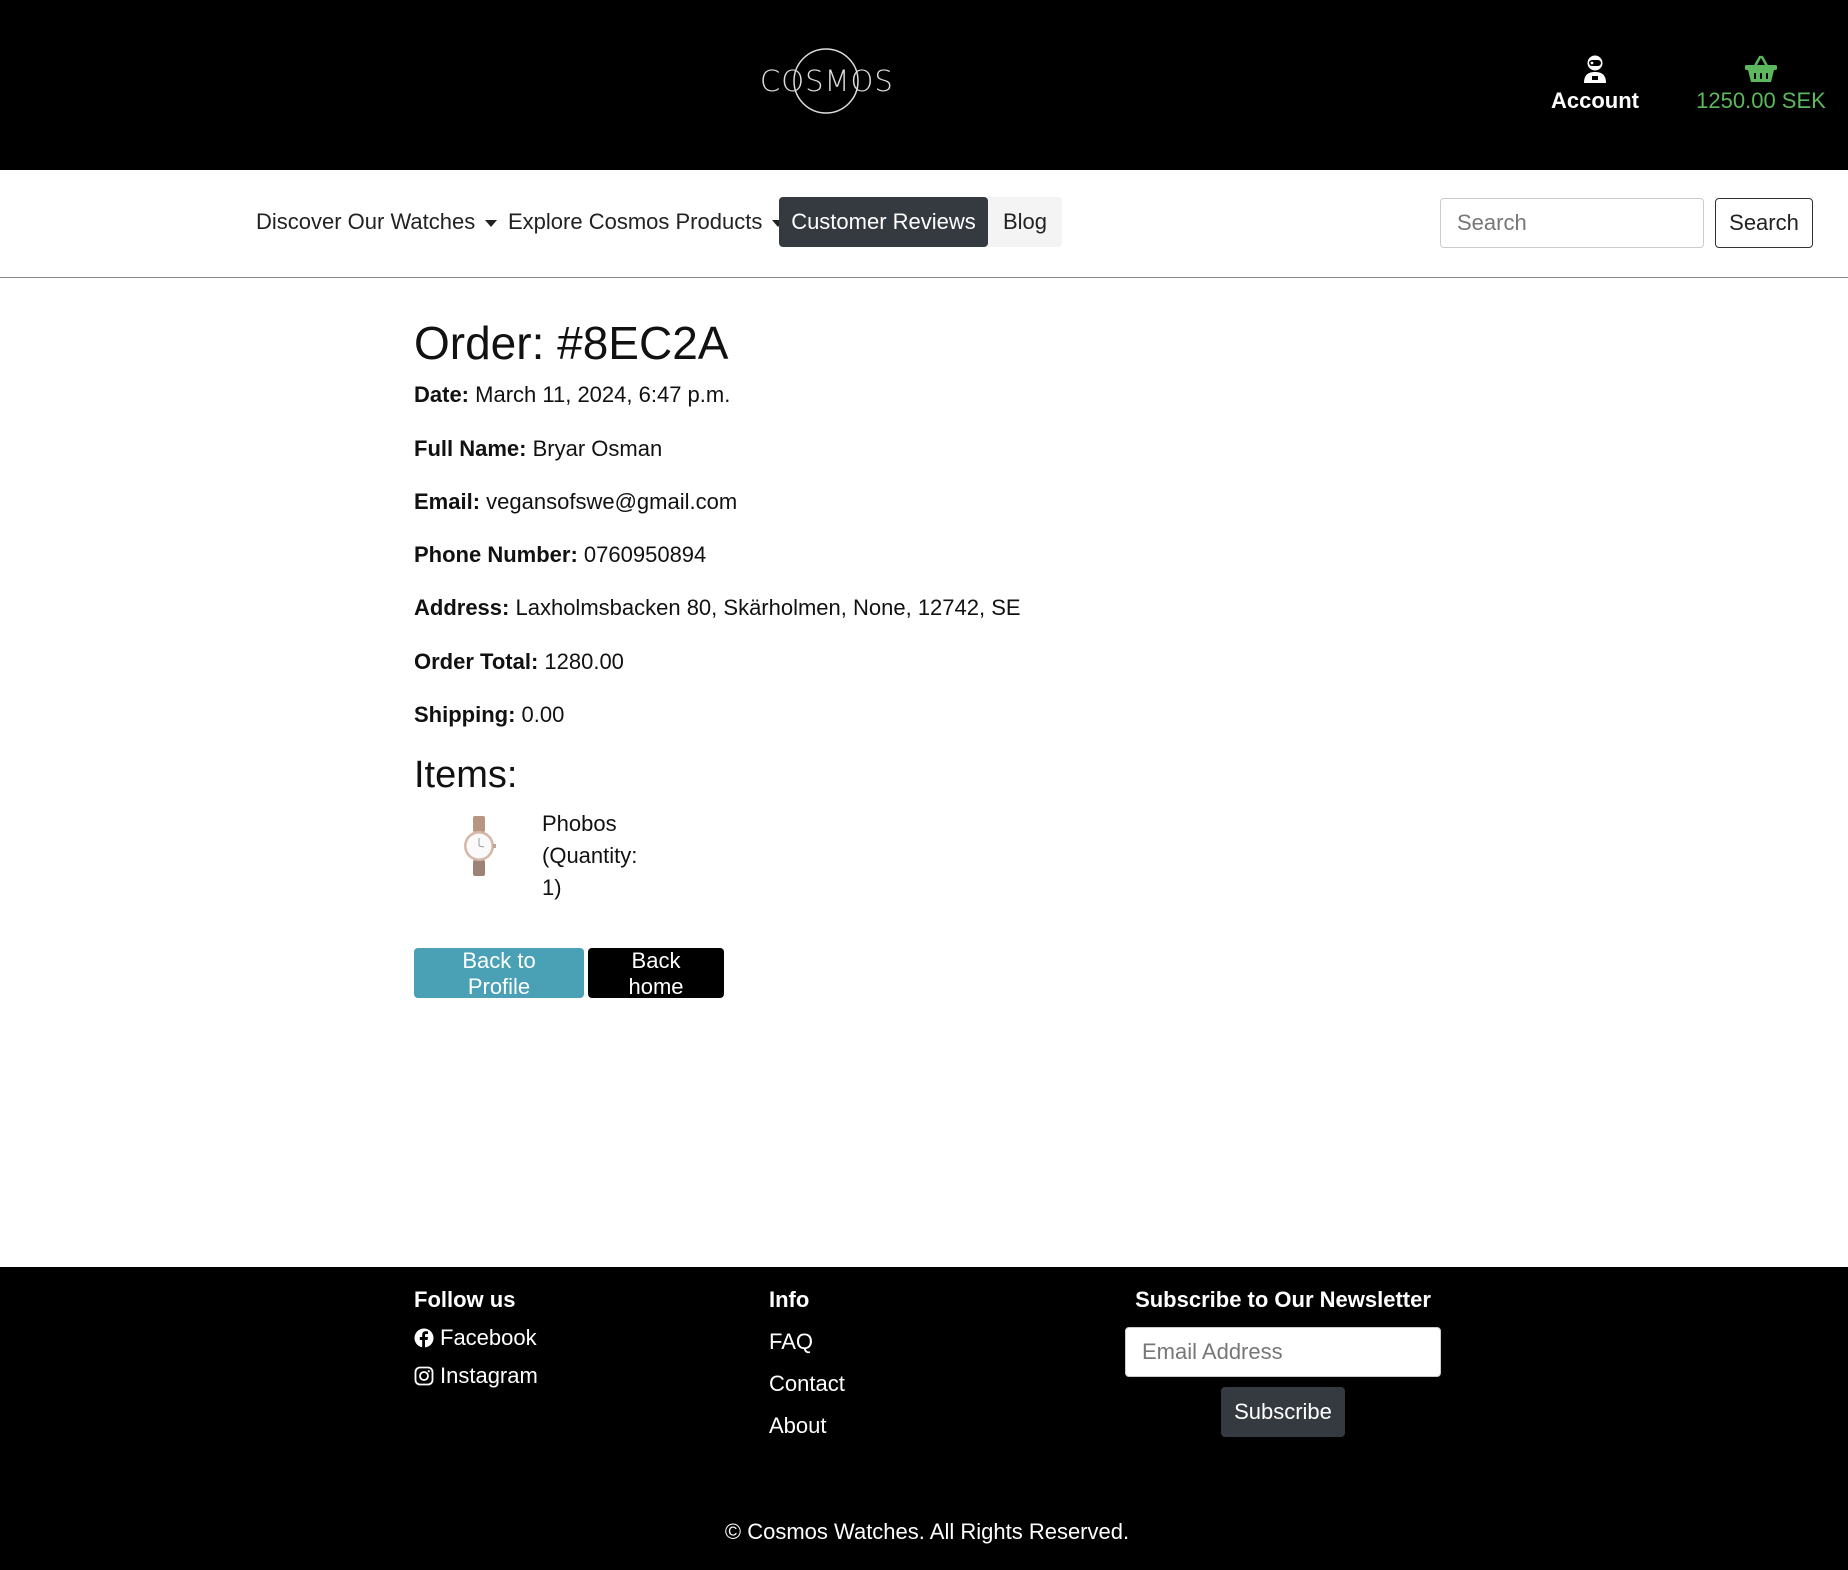 The height and width of the screenshot is (1570, 1848). I want to click on order-date: Date: March 11, 2024, 6:47 p.m., so click(572, 395).